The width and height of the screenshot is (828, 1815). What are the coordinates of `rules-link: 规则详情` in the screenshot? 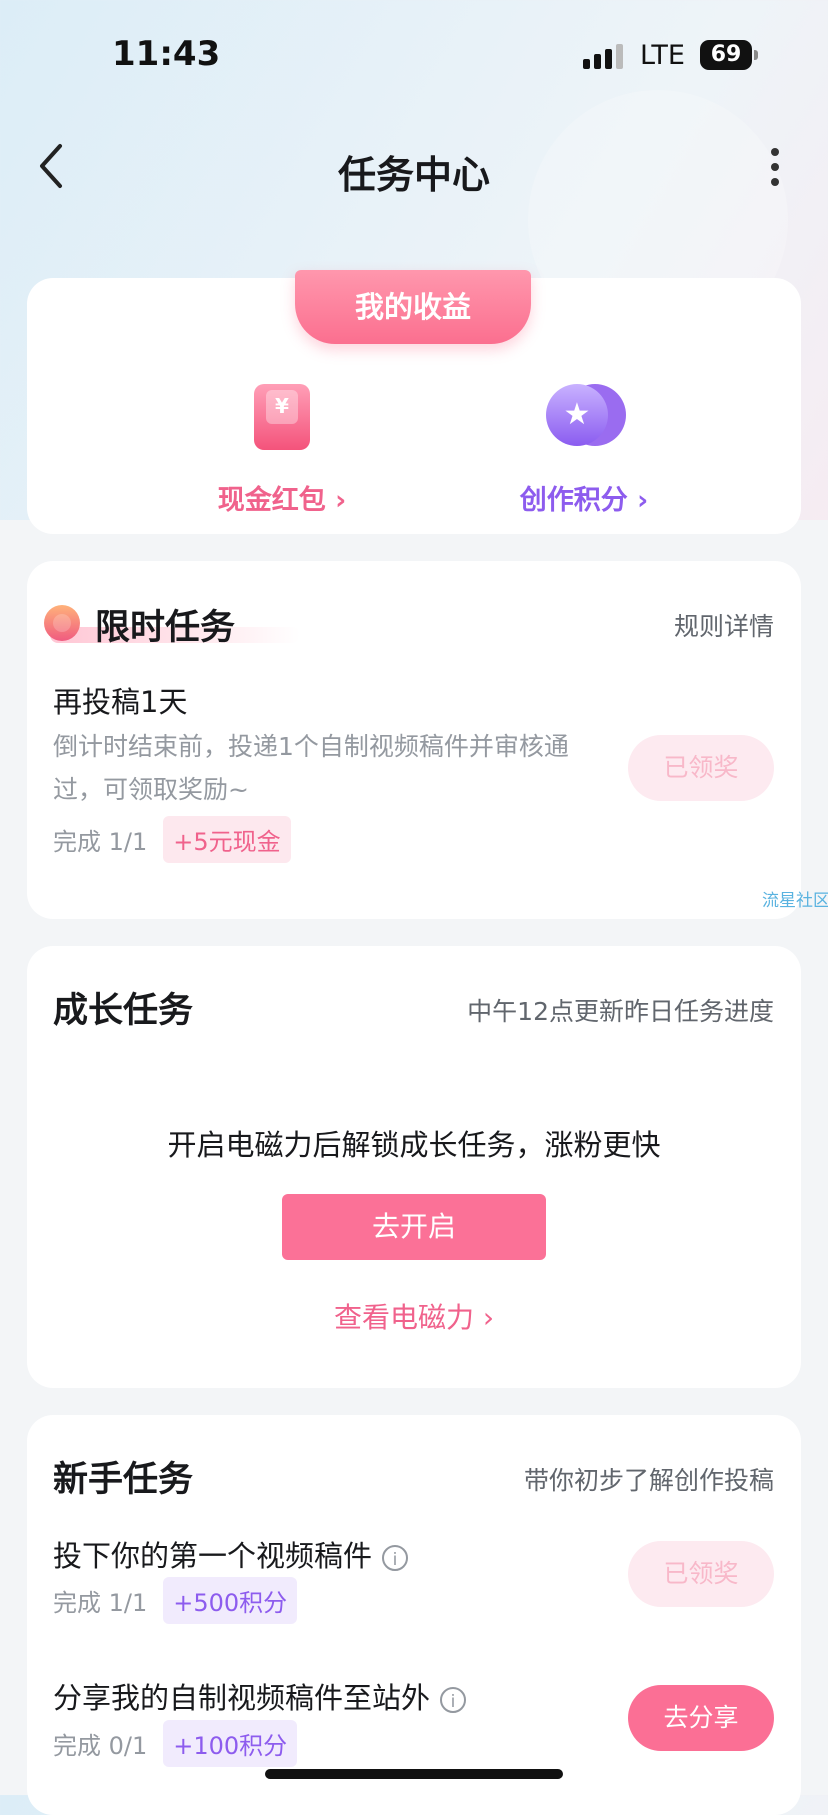 It's located at (724, 625).